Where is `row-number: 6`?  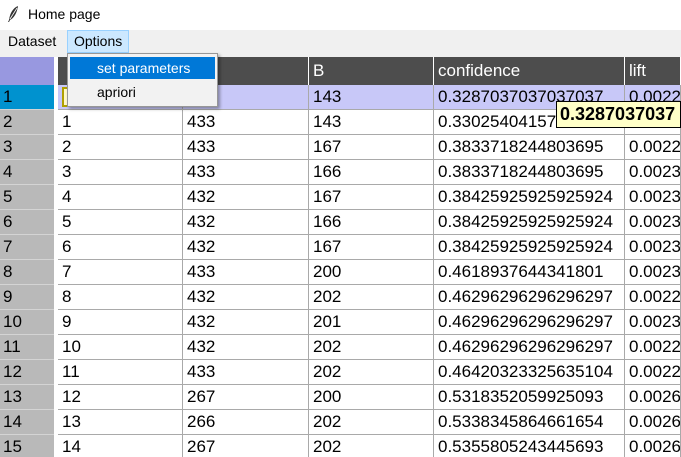 row-number: 6 is located at coordinates (27, 222).